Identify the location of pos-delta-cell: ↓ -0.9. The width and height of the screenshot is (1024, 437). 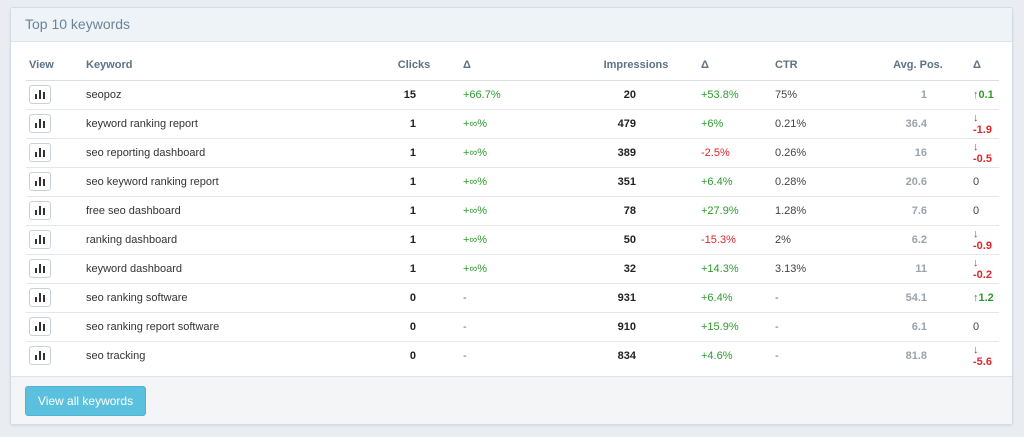
(983, 240).